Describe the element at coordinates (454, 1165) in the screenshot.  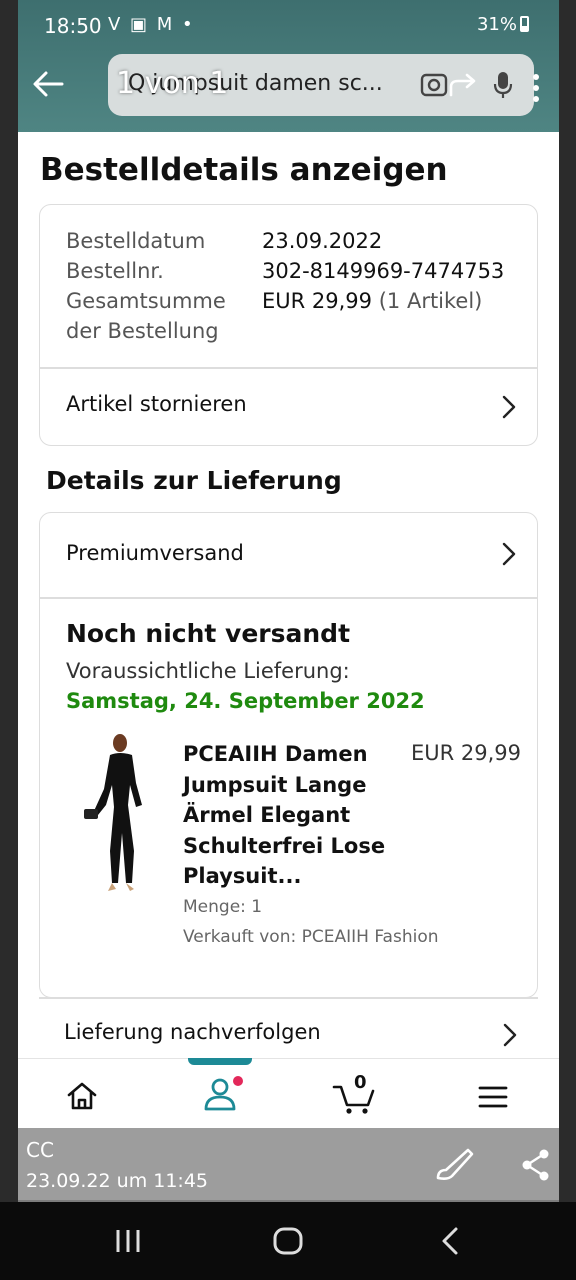
I see `draw-edit-icon` at that location.